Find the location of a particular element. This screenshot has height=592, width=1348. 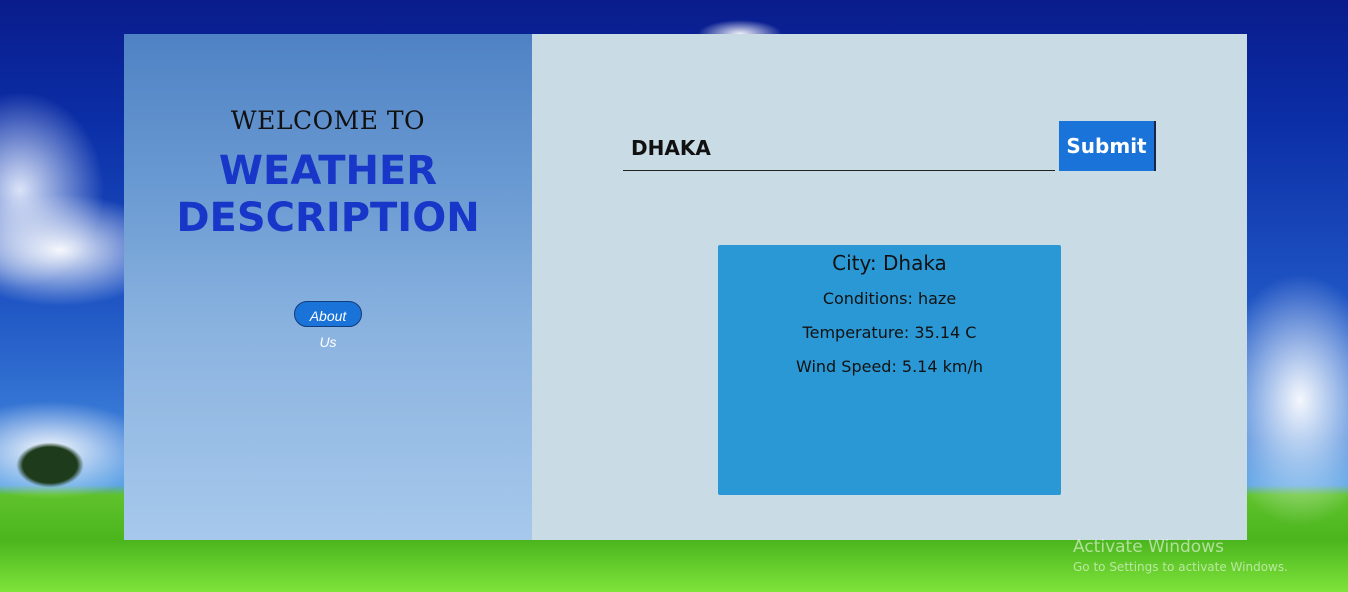

result-conditions: Conditions: haze is located at coordinates (889, 298).